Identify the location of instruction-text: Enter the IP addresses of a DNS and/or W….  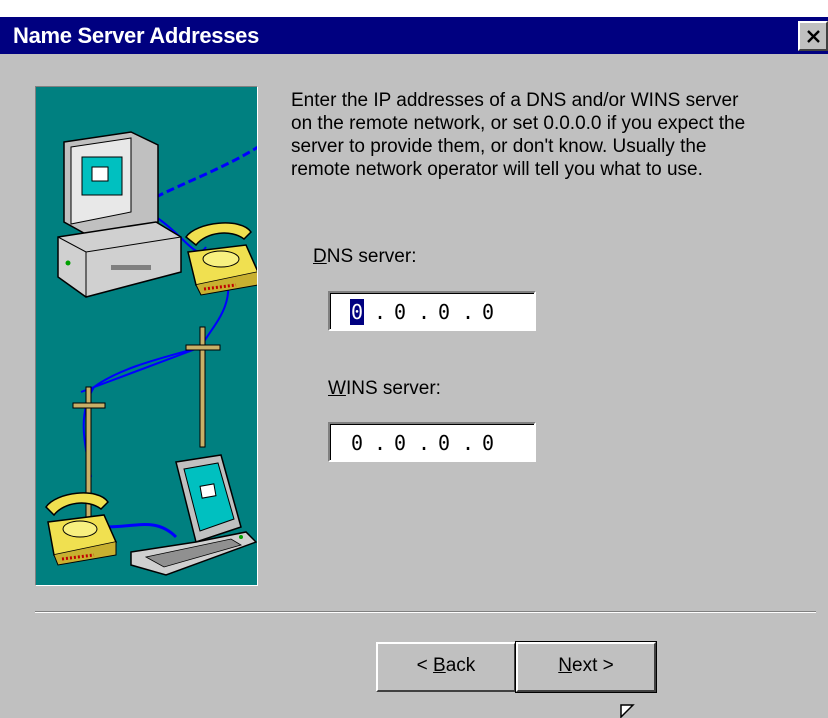
(553, 135).